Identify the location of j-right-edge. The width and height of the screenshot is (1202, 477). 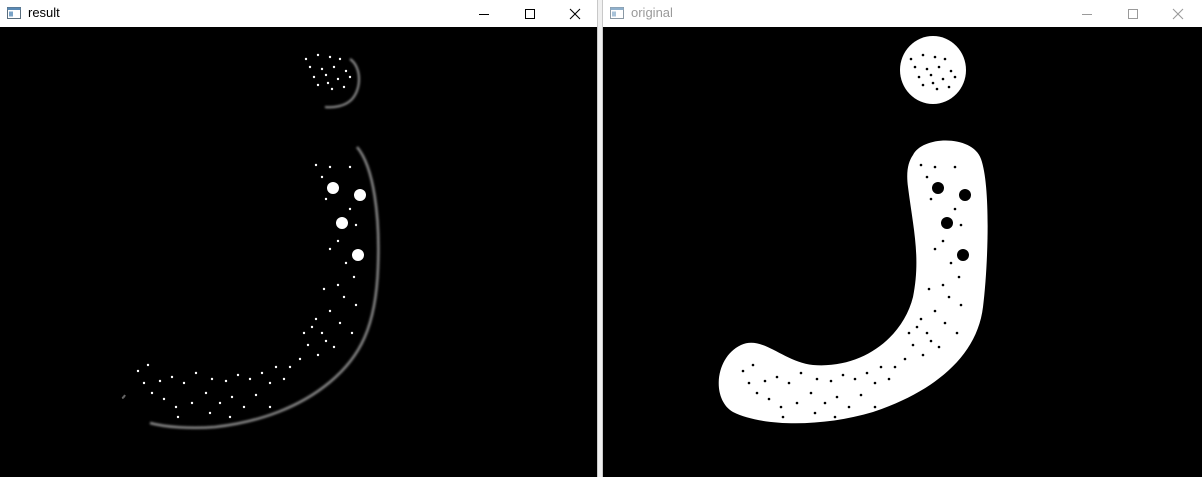
(264, 288).